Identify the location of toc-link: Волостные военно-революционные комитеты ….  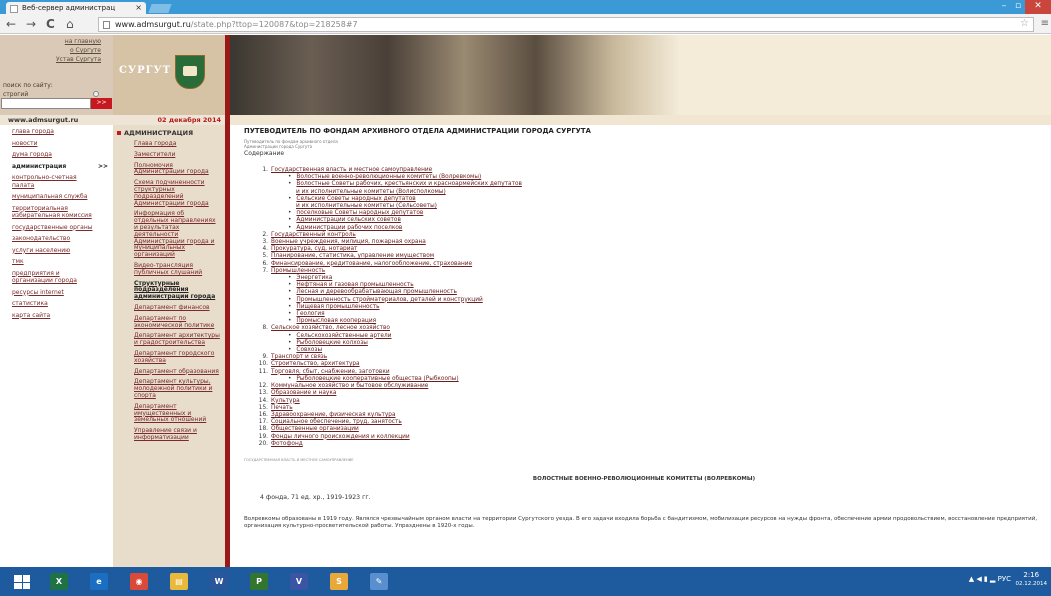
(388, 177).